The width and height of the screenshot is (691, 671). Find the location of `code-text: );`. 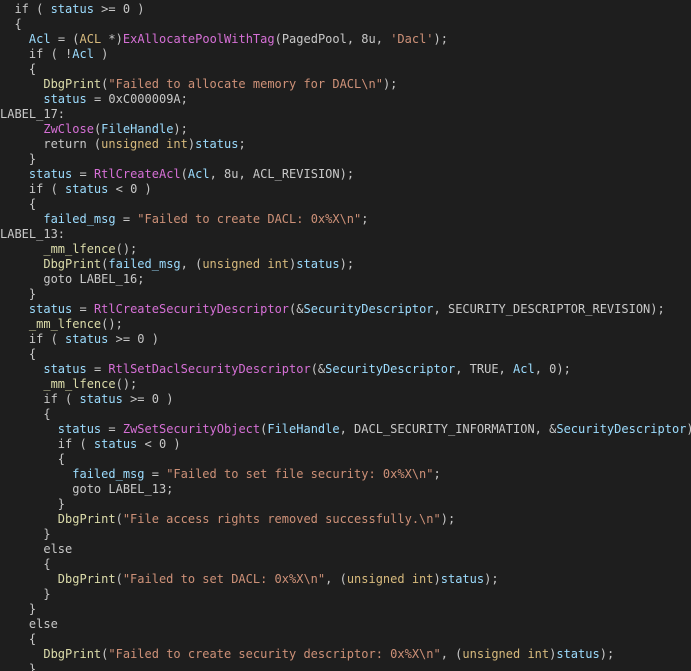

code-text: ); is located at coordinates (180, 129).